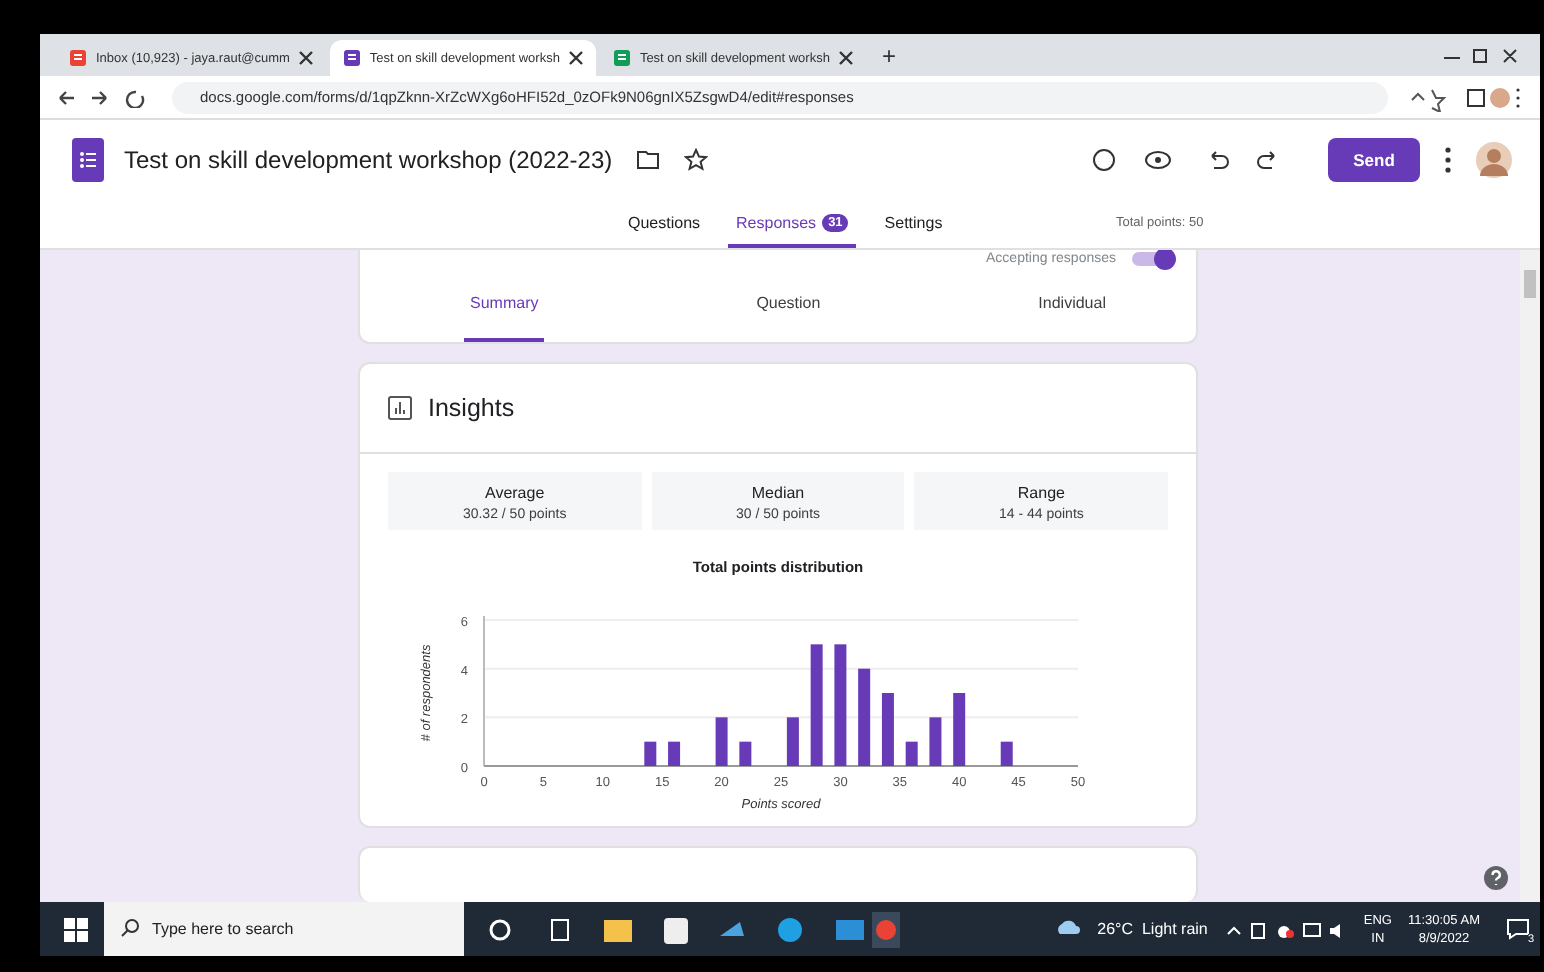 This screenshot has height=972, width=1544. What do you see at coordinates (1480, 55) in the screenshot?
I see `window-controls-icon` at bounding box center [1480, 55].